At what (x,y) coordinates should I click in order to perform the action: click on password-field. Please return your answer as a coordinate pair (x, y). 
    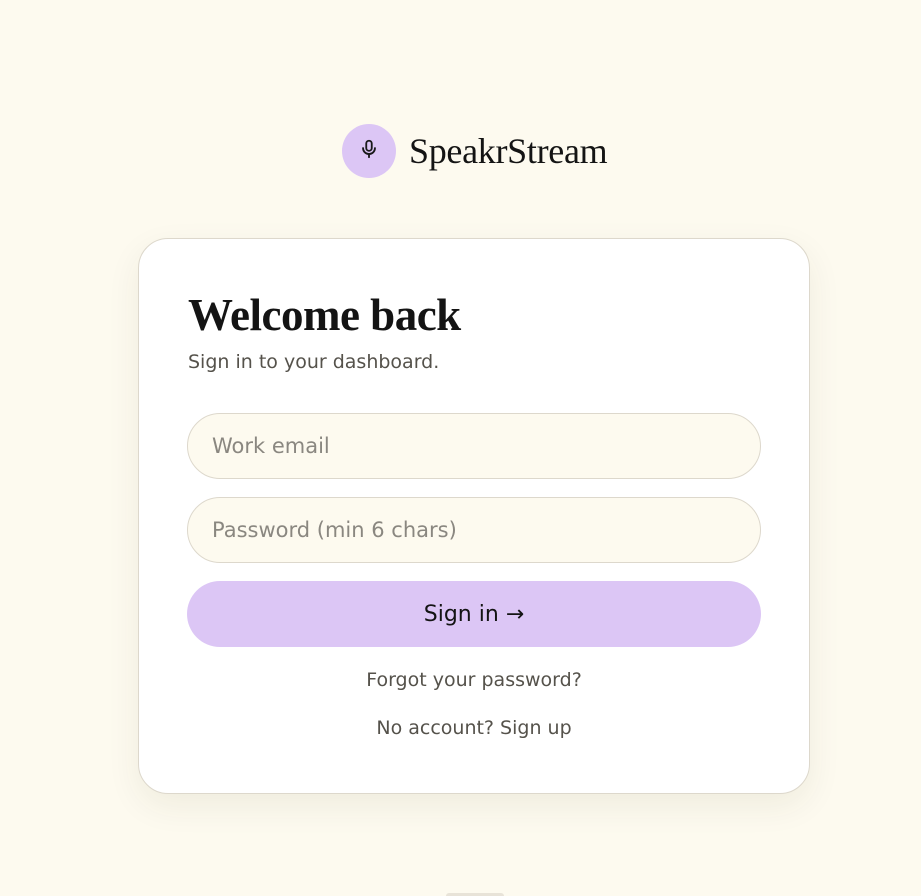
    Looking at the image, I should click on (474, 530).